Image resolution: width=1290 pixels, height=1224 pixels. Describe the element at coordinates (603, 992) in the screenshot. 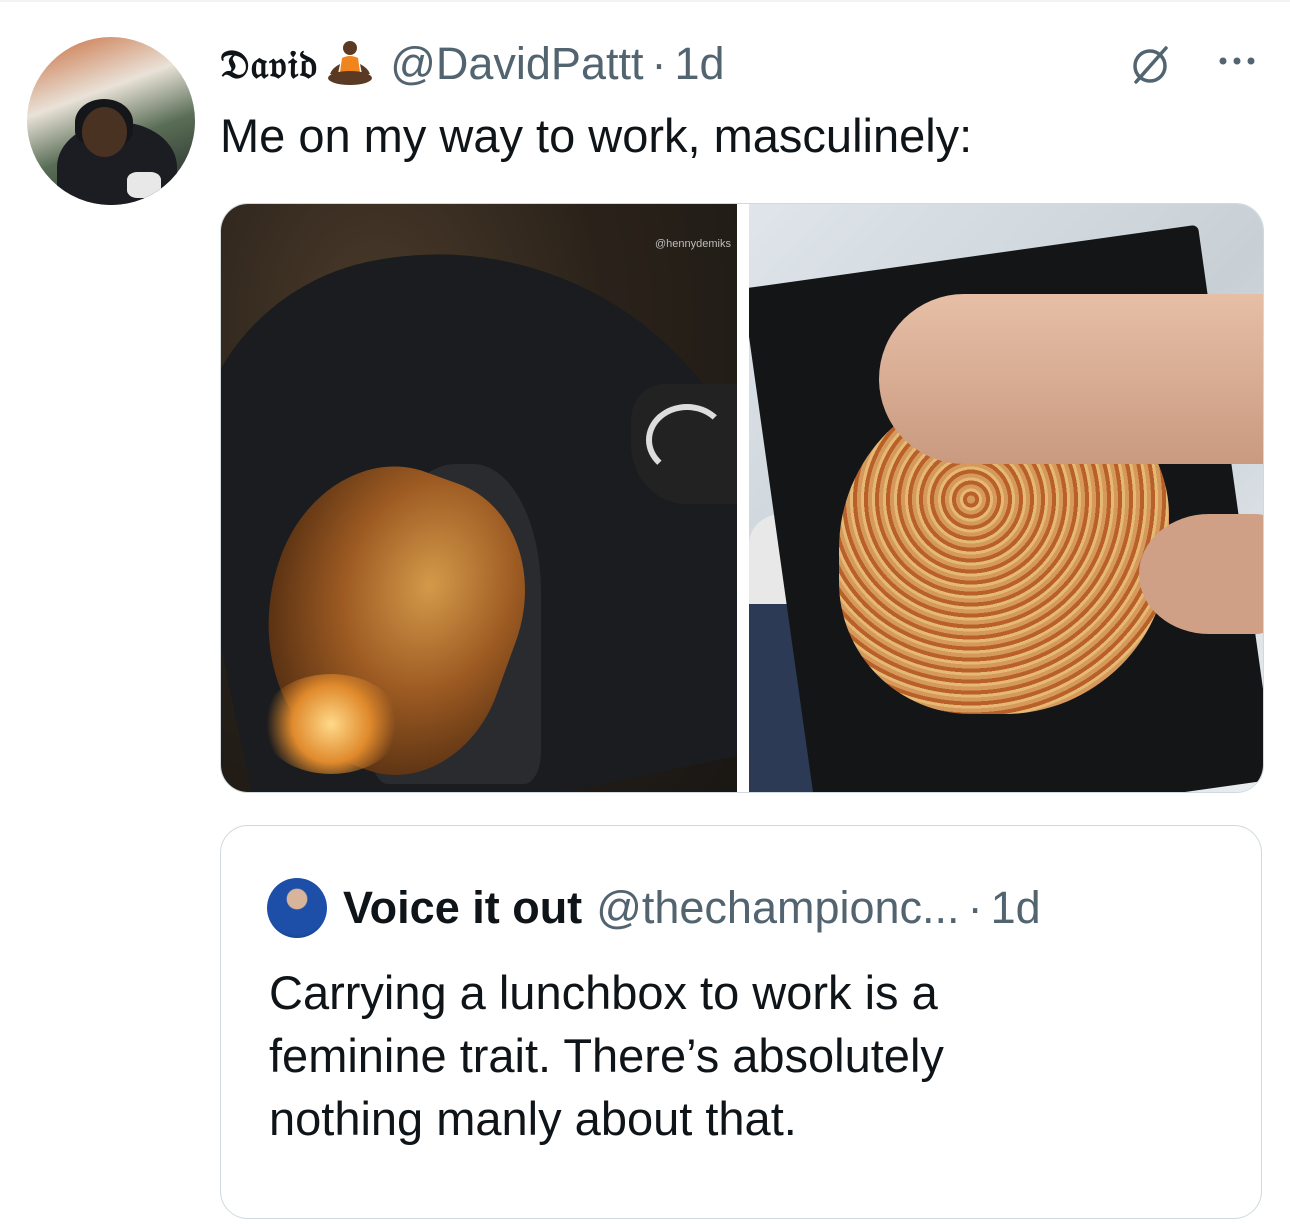

I see `quoted-text-line: Carrying a lunchbox to work is a` at that location.